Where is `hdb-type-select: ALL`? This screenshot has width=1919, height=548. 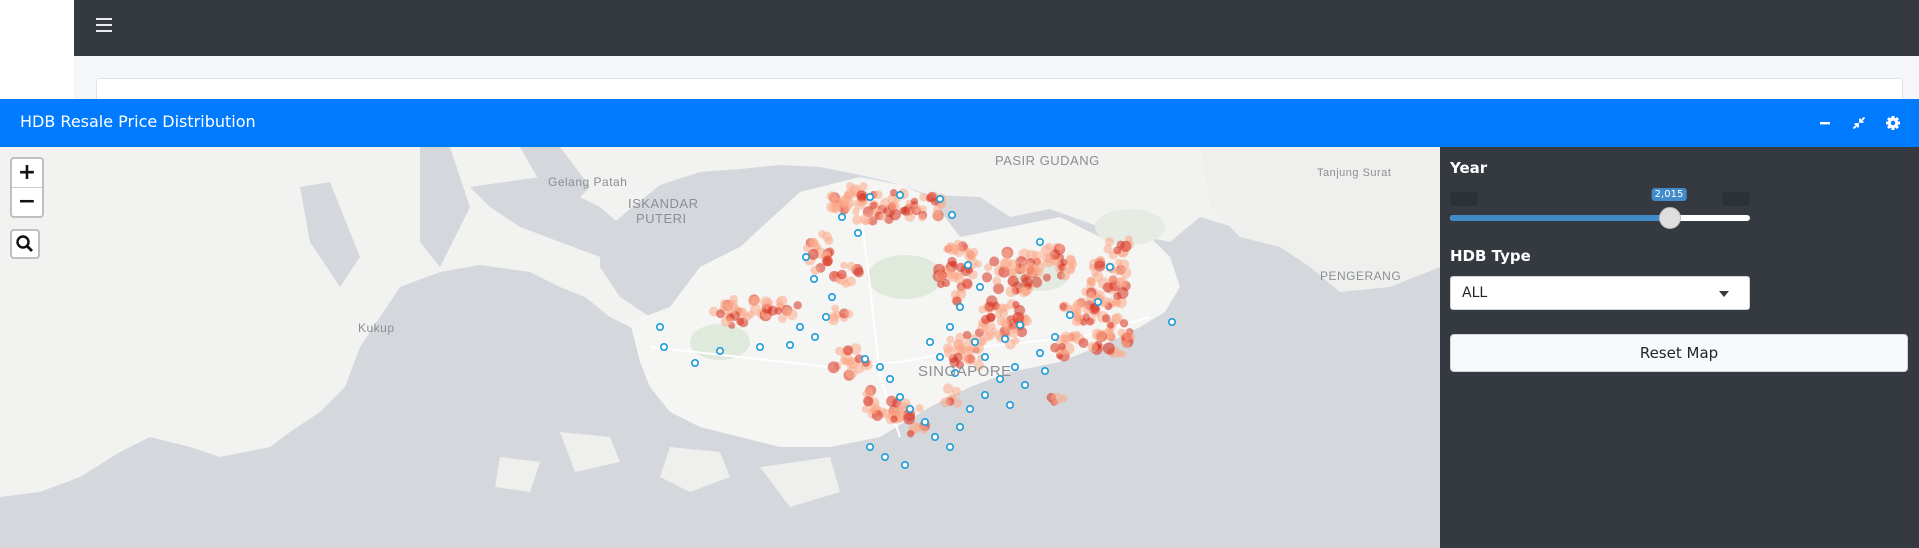
hdb-type-select: ALL is located at coordinates (1600, 293).